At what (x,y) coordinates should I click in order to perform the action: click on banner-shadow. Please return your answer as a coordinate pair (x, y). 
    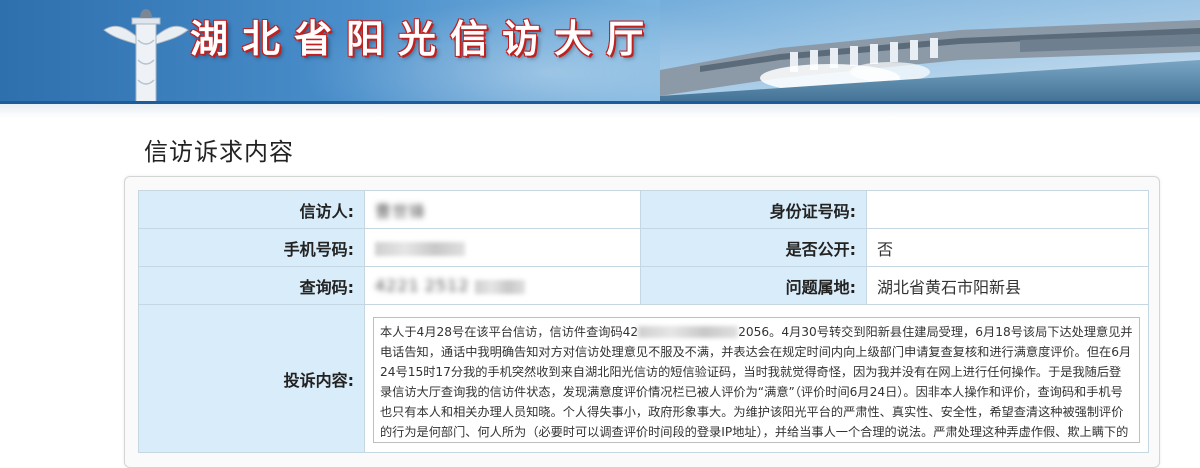
    Looking at the image, I should click on (600, 111).